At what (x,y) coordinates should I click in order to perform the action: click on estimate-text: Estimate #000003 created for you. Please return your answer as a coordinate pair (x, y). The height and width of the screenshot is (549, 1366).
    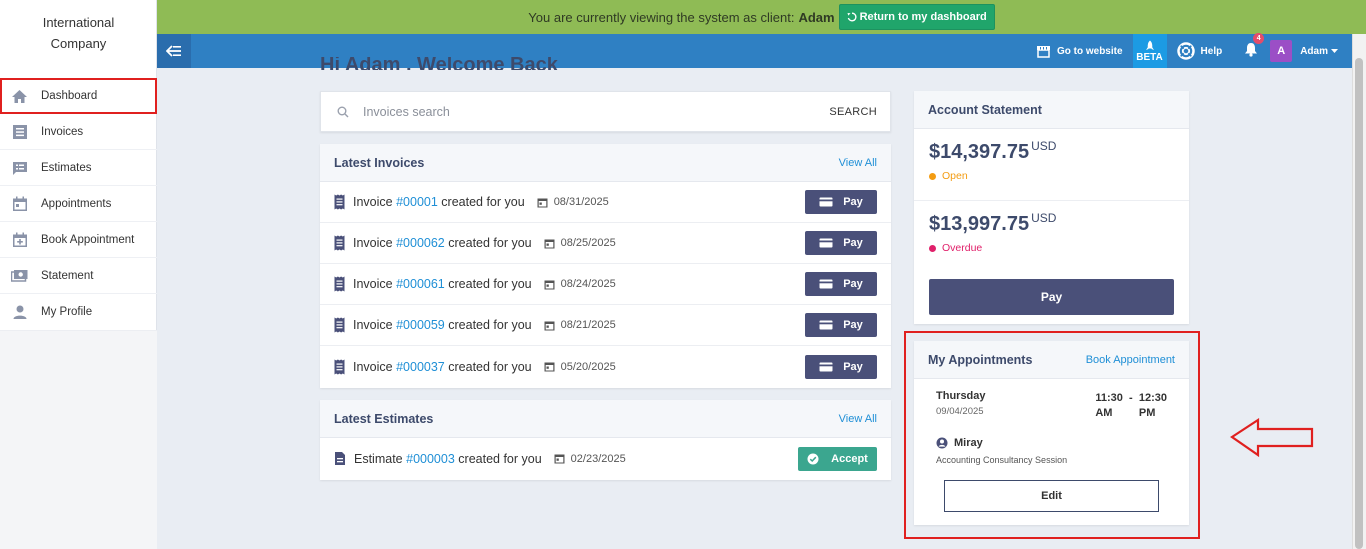
    Looking at the image, I should click on (448, 458).